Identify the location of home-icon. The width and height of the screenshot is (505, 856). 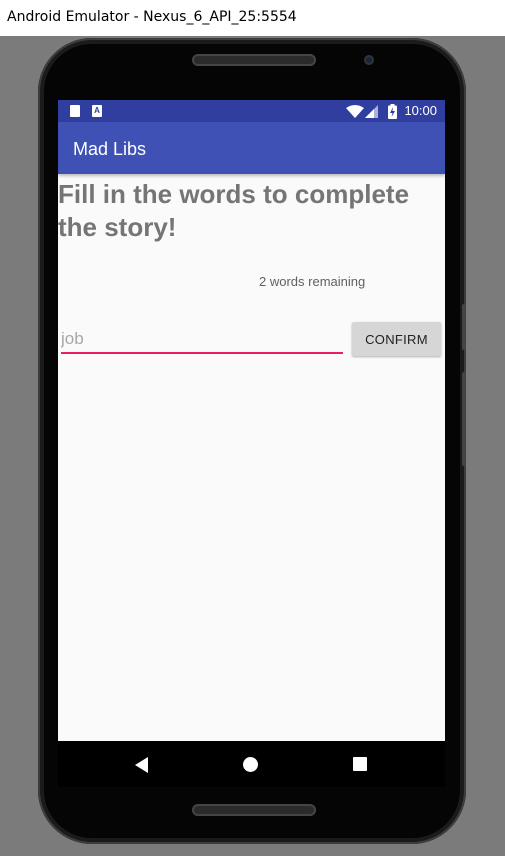
(250, 764).